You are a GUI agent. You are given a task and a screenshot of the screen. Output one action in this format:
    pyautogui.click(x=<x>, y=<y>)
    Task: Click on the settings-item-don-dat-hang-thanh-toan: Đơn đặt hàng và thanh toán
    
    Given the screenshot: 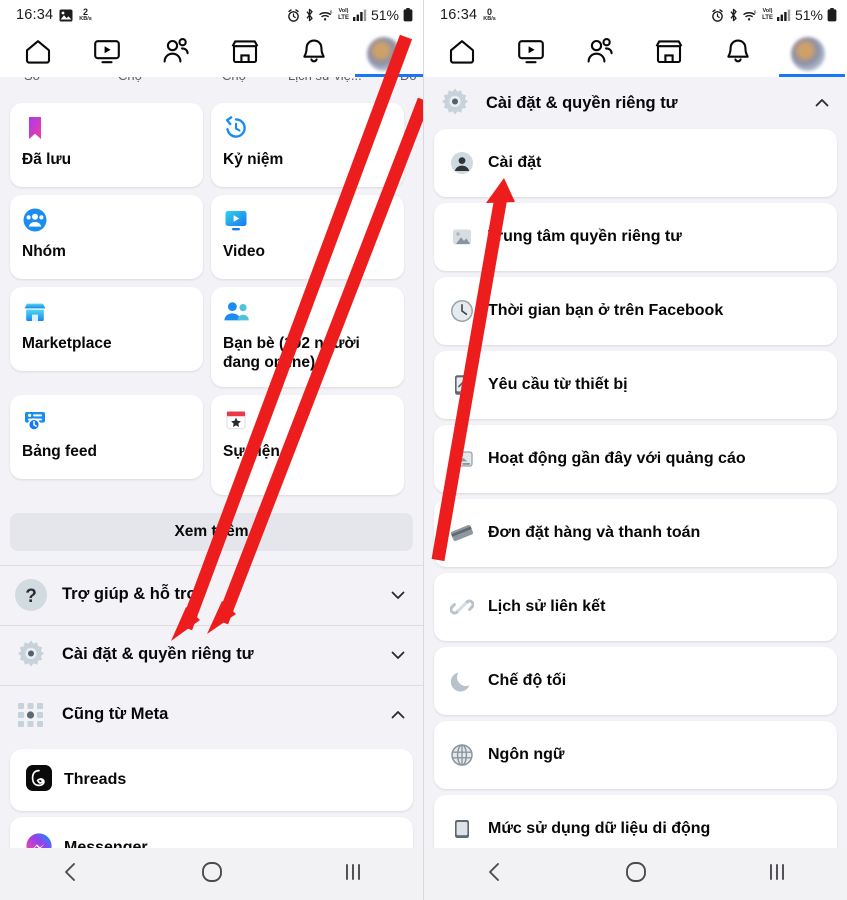 What is the action you would take?
    pyautogui.click(x=635, y=533)
    